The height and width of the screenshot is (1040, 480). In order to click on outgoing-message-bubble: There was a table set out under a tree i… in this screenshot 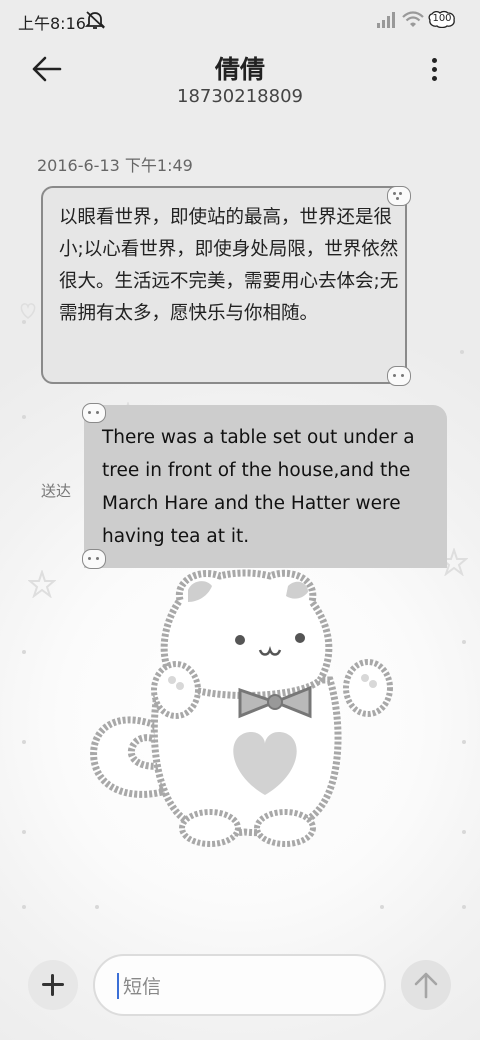, I will do `click(264, 486)`.